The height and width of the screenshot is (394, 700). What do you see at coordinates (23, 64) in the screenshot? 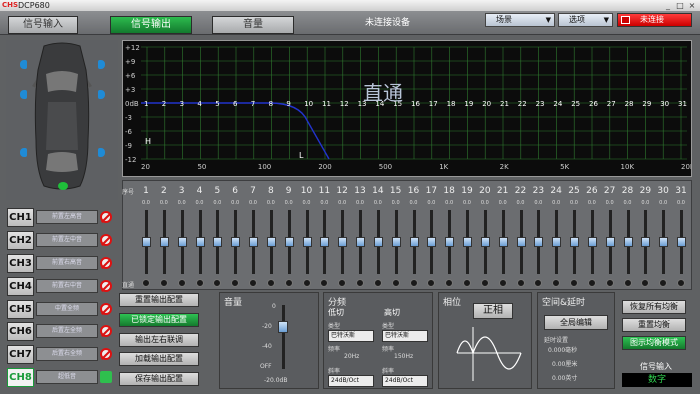
I see `speaker-front-left-icon` at bounding box center [23, 64].